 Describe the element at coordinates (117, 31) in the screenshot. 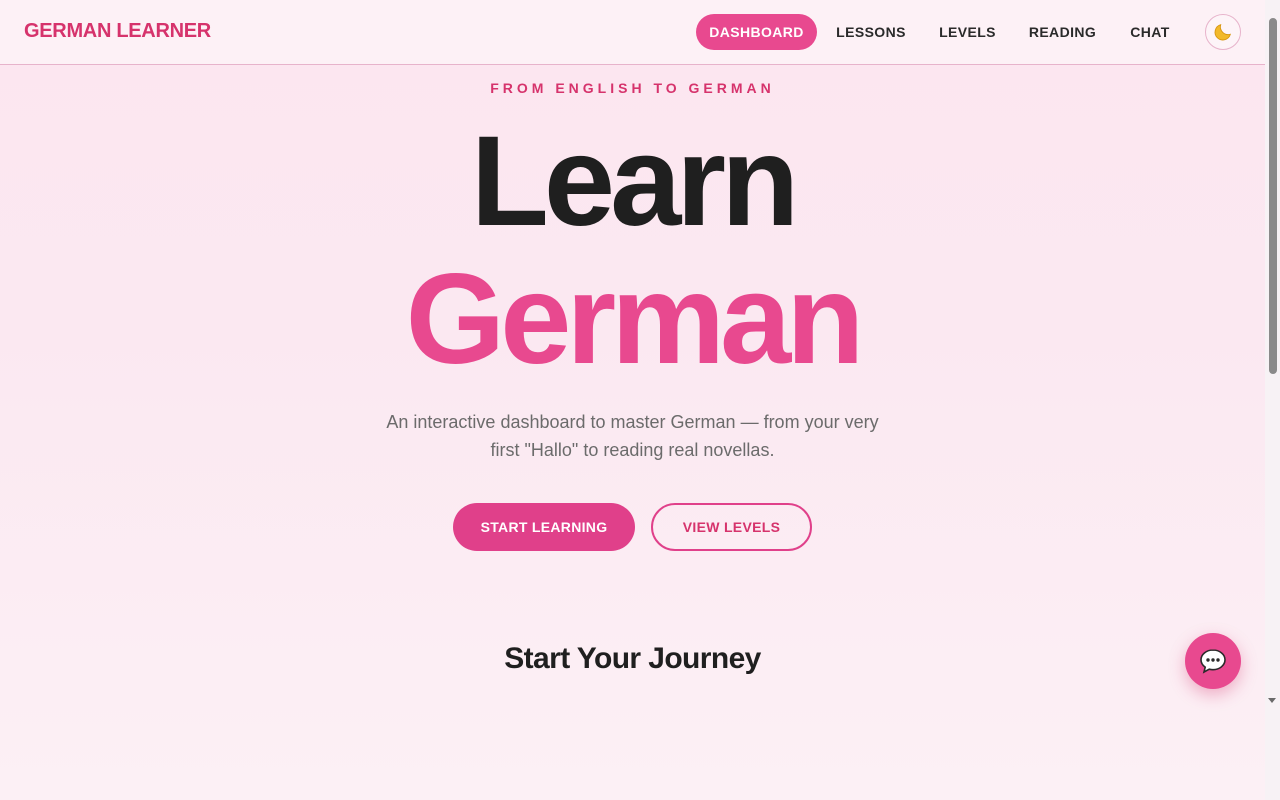

I see `brand-logo: GERMAN LEARNER` at that location.